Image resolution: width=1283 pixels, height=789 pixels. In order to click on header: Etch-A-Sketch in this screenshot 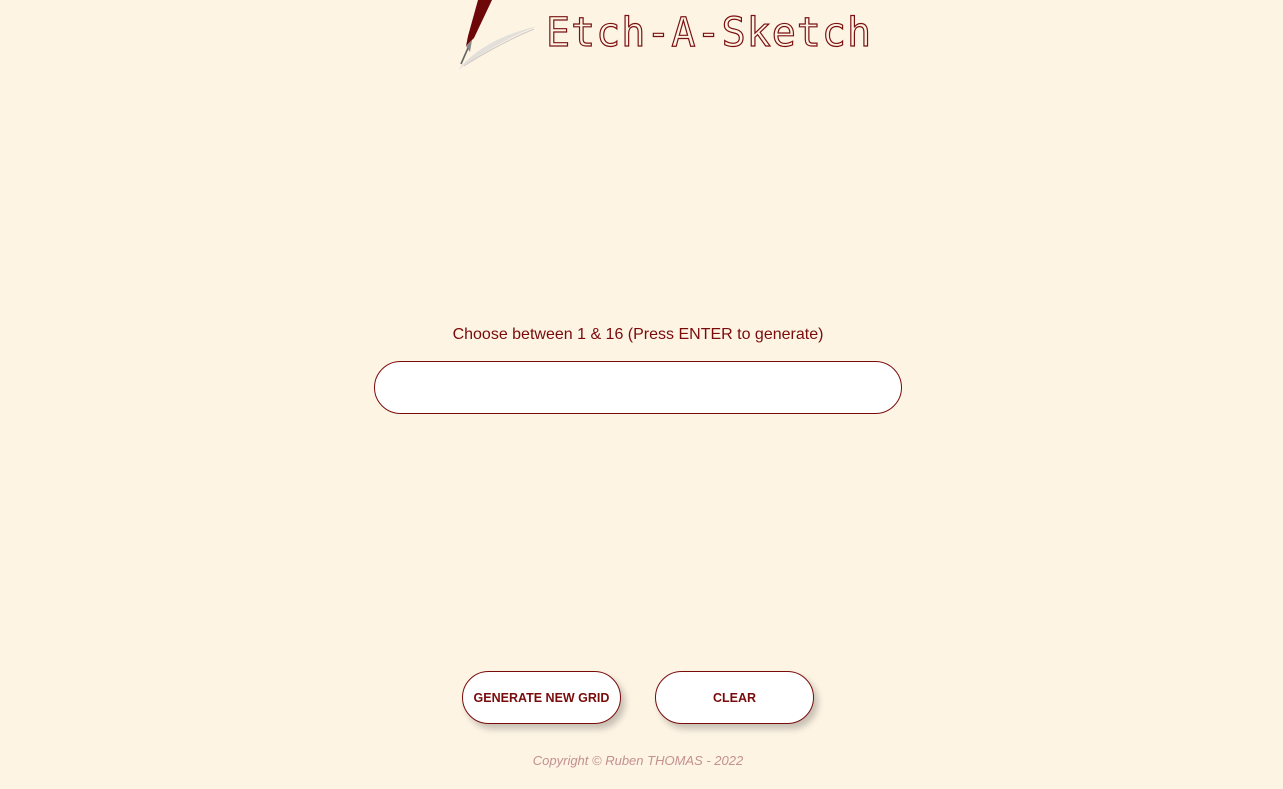, I will do `click(641, 40)`.